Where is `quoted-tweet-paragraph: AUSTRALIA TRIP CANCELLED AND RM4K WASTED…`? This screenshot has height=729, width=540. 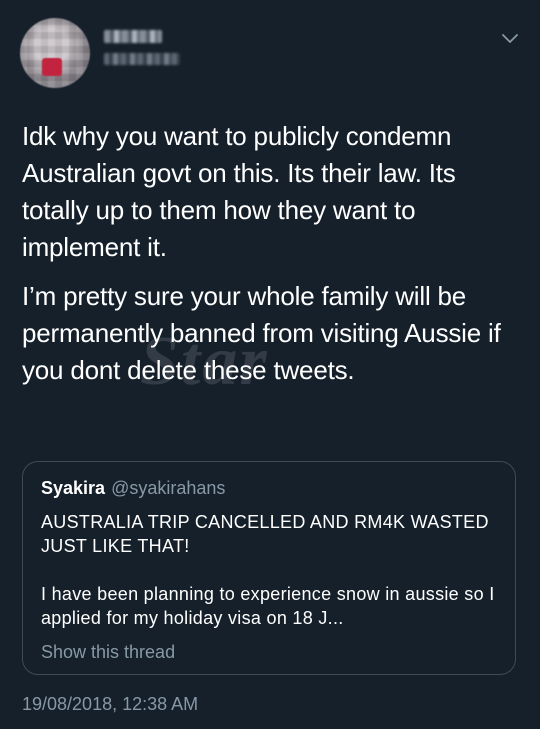
quoted-tweet-paragraph: AUSTRALIA TRIP CANCELLED AND RM4K WASTED… is located at coordinates (265, 534).